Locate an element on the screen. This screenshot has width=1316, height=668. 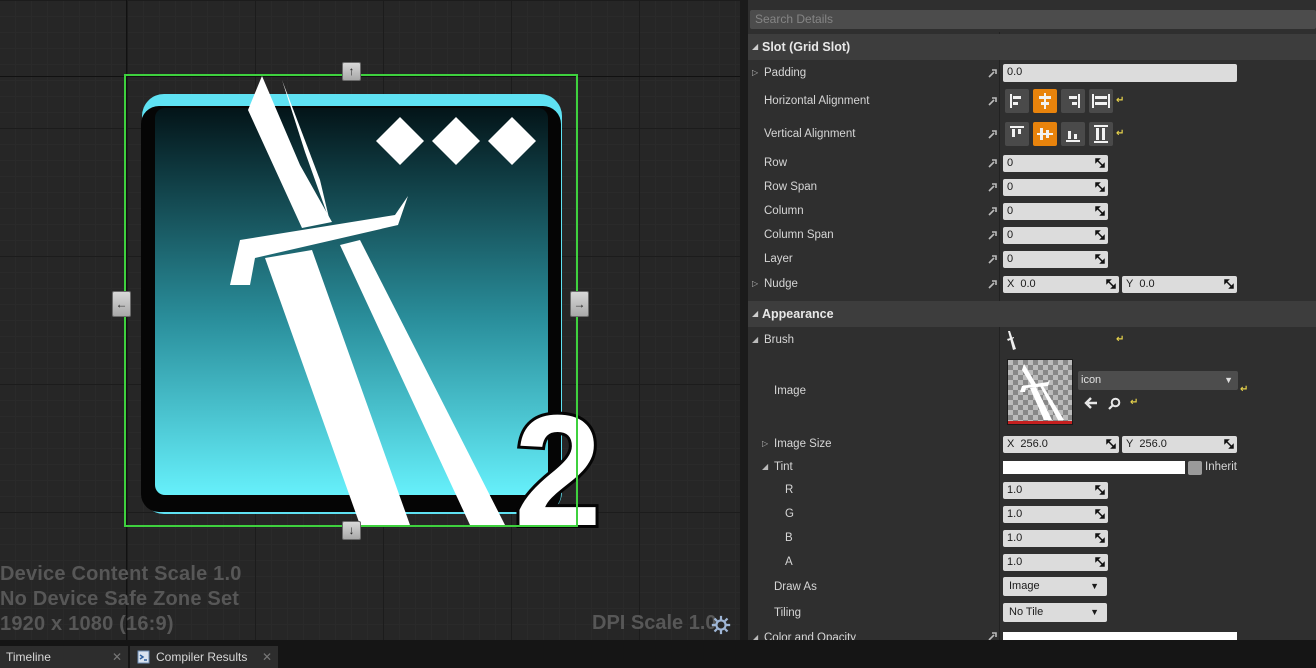
brush-label: Brush is located at coordinates (779, 340).